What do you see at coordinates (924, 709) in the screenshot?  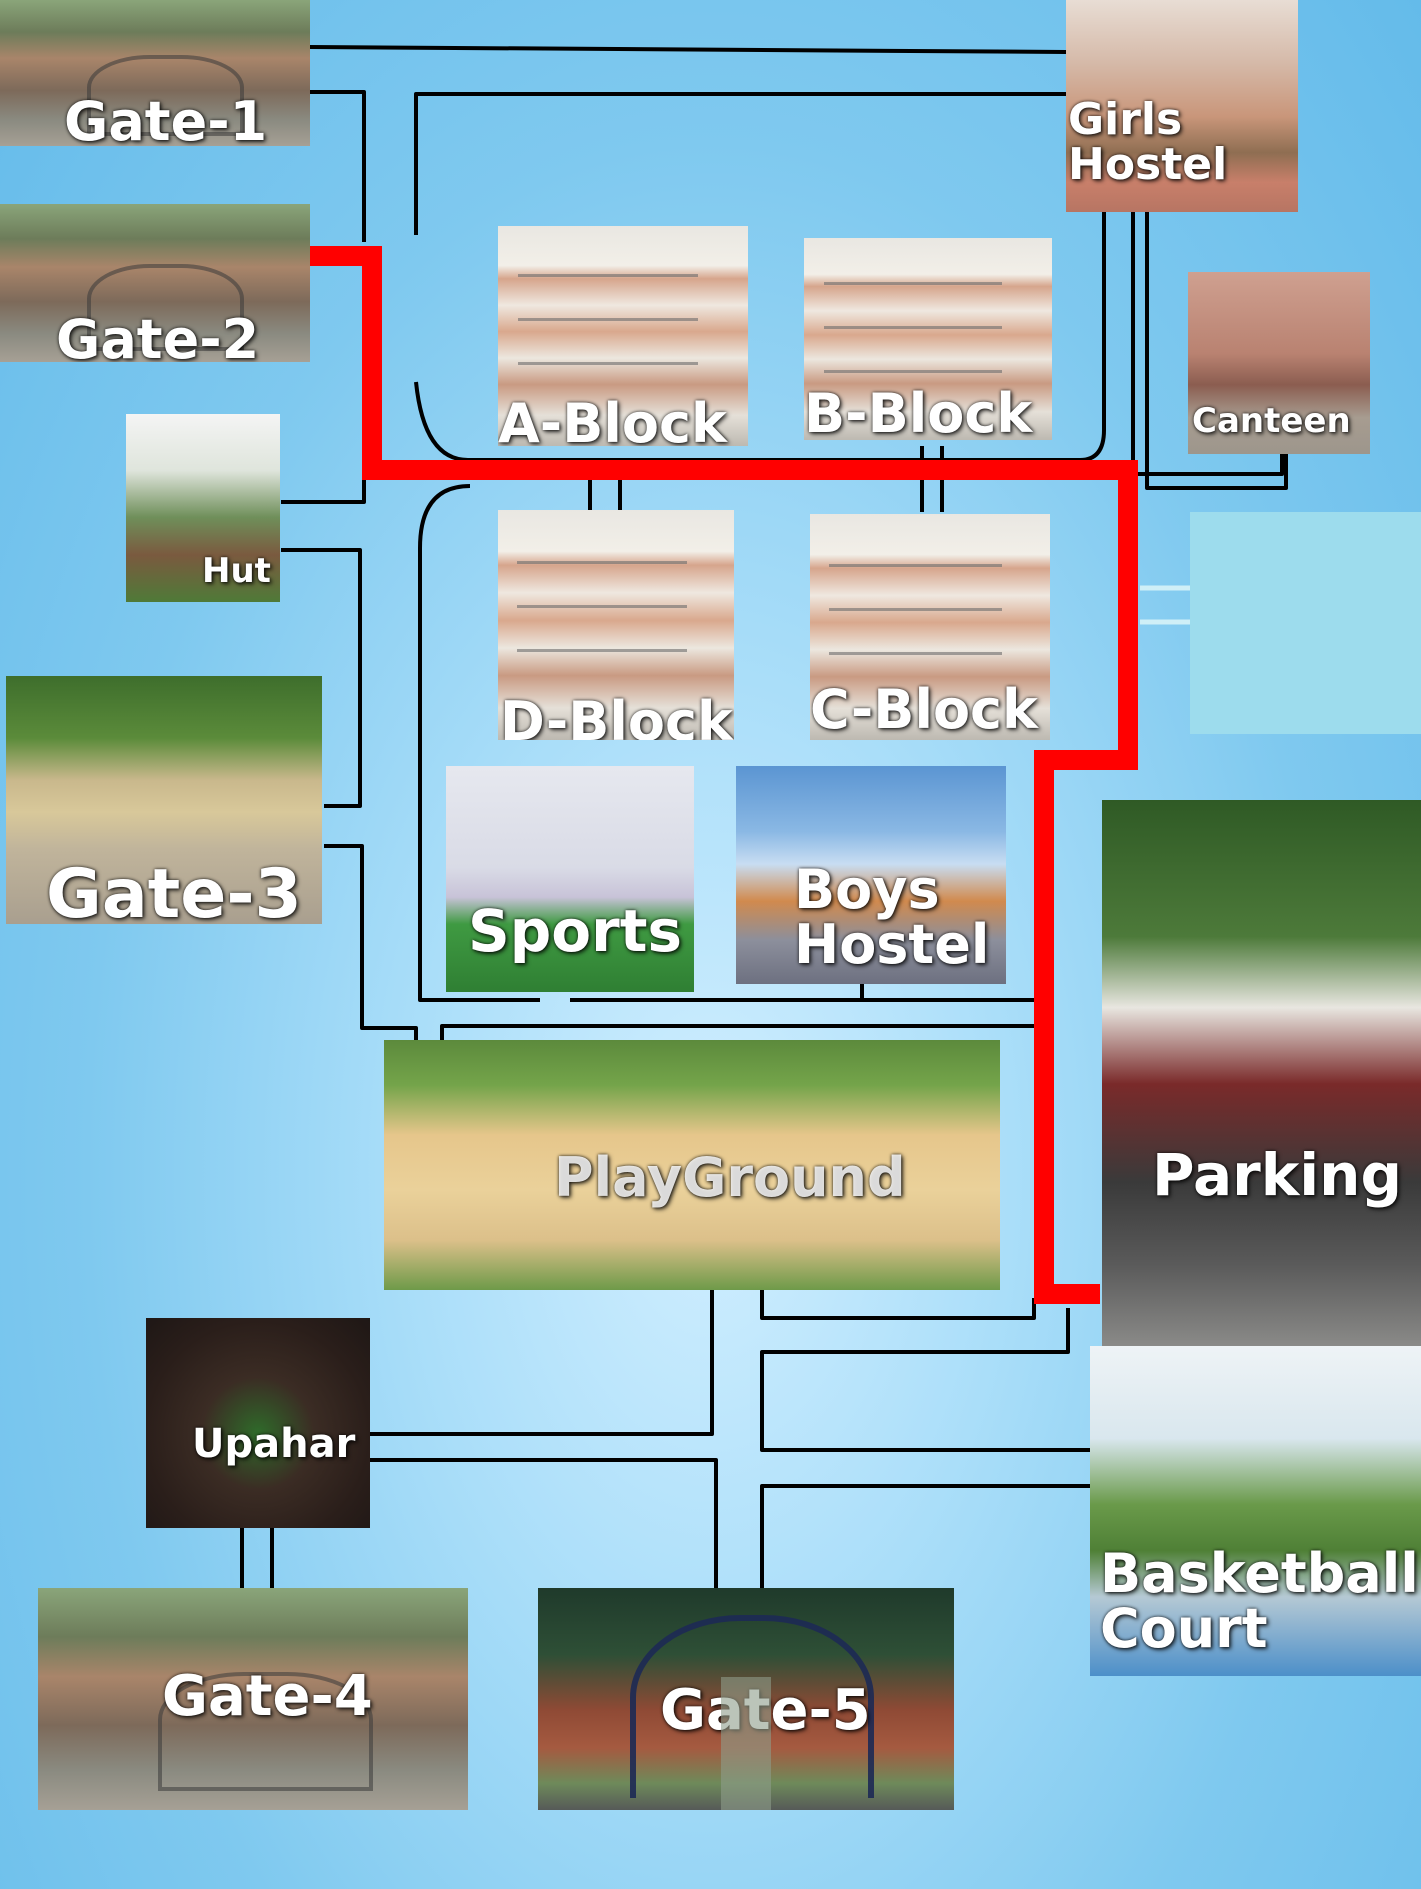 I see `c-block-label: C-Block` at bounding box center [924, 709].